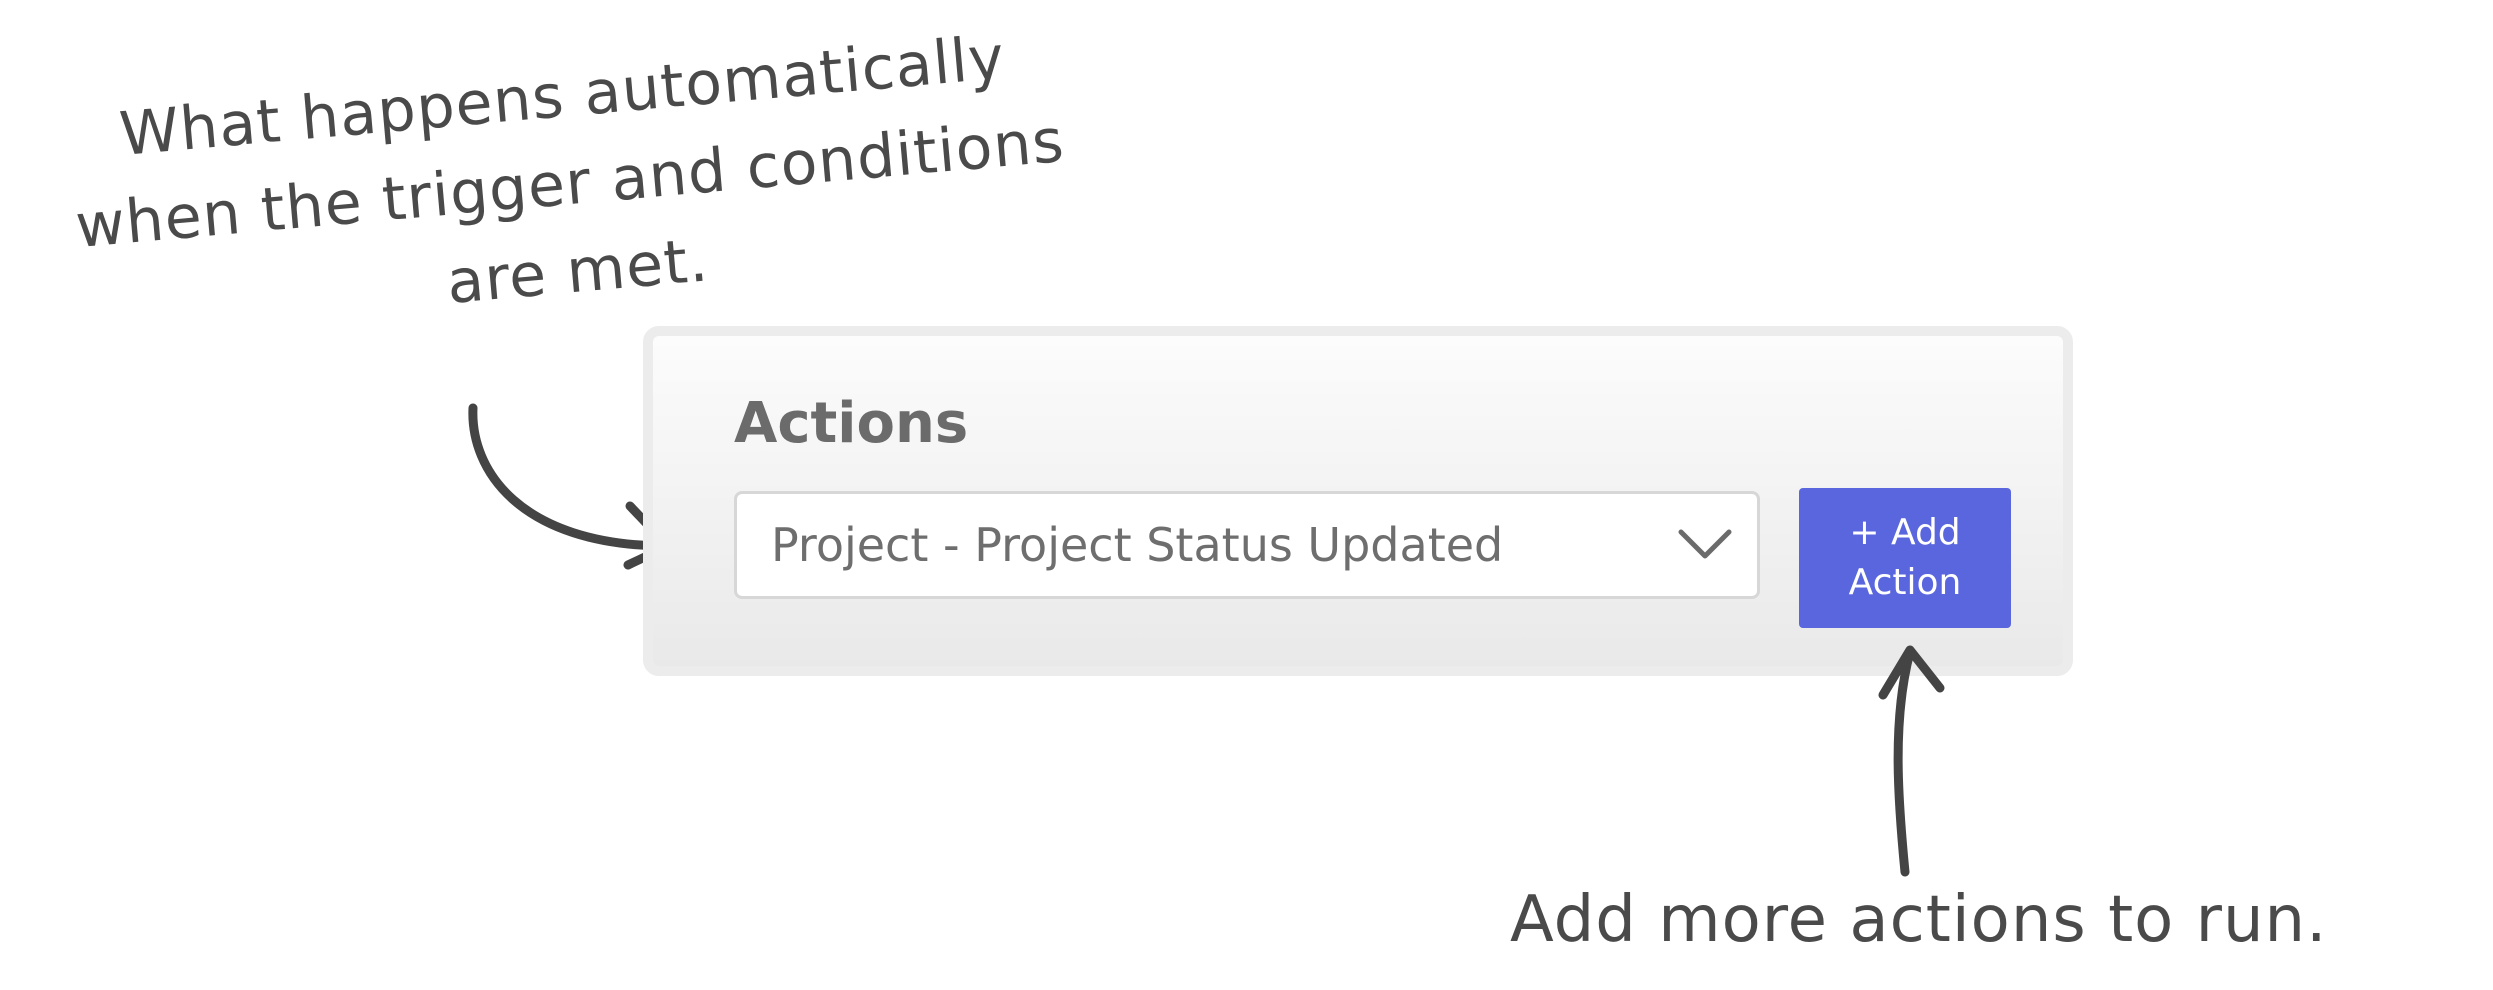  Describe the element at coordinates (1137, 545) in the screenshot. I see `action-select-value: Project - Project Status Updated` at that location.